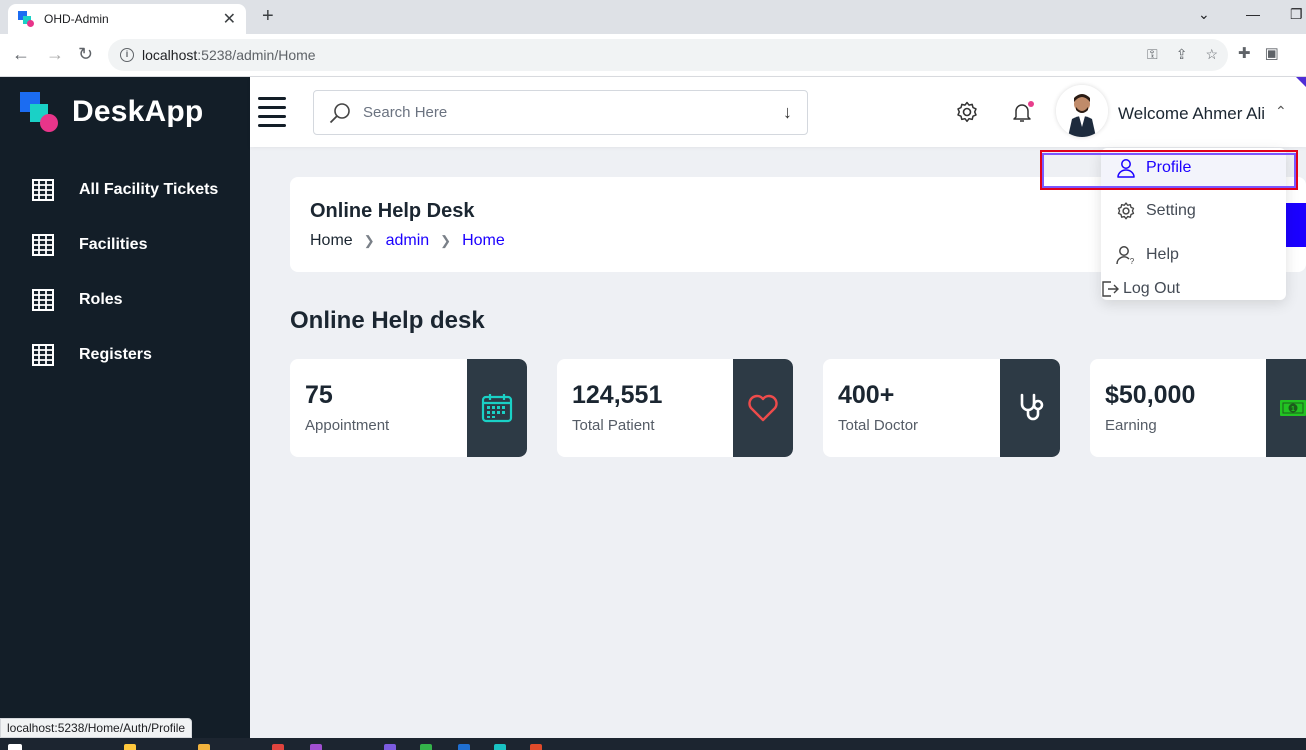 This screenshot has height=750, width=1306. What do you see at coordinates (115, 354) in the screenshot?
I see `sidebar-item-label: Registers` at bounding box center [115, 354].